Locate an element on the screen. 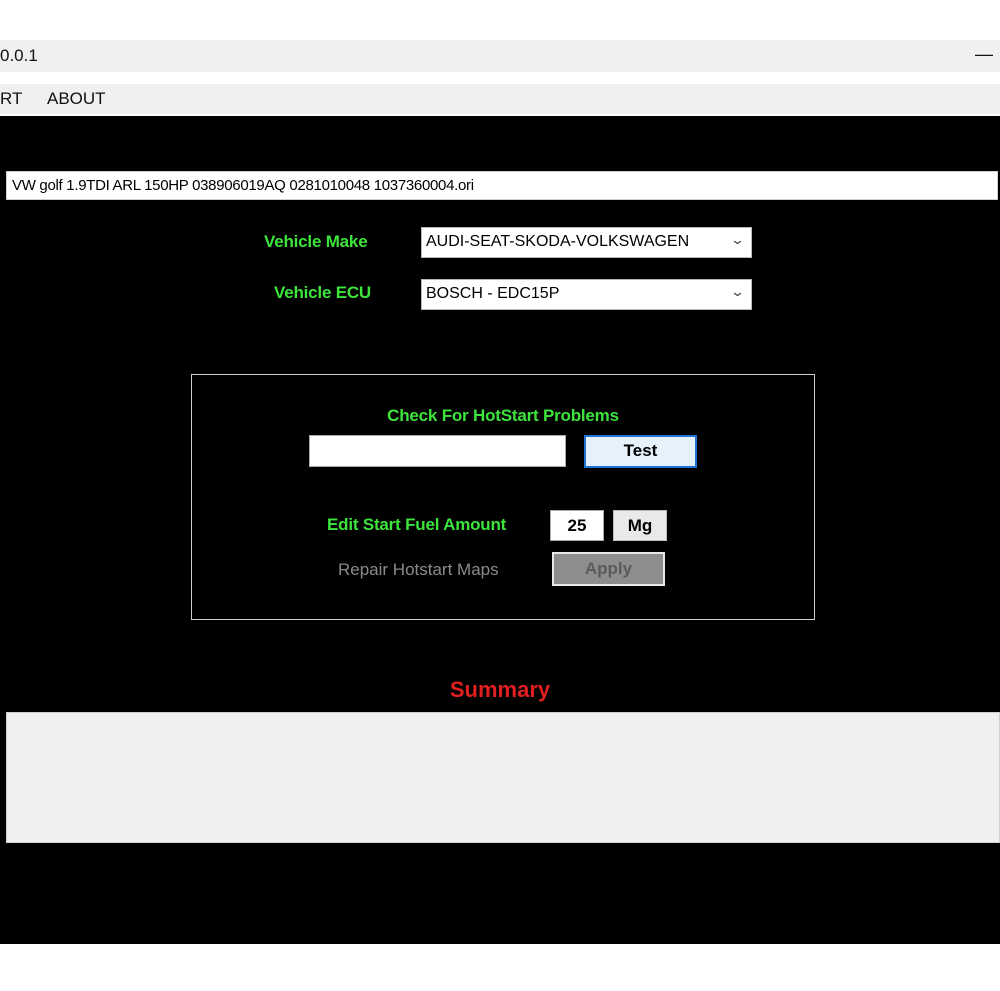 The width and height of the screenshot is (1000, 991). vehicle-ecu-label: Vehicle ECU is located at coordinates (323, 292).